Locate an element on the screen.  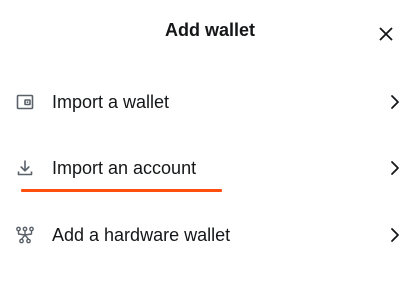
close-icon is located at coordinates (386, 34).